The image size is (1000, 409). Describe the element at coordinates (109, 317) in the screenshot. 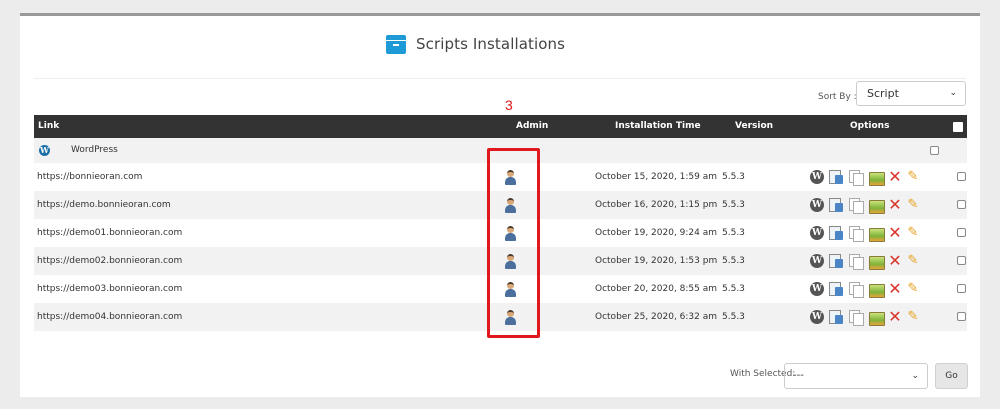

I see `installation-link: https://demo04.bonnieoran.com` at that location.